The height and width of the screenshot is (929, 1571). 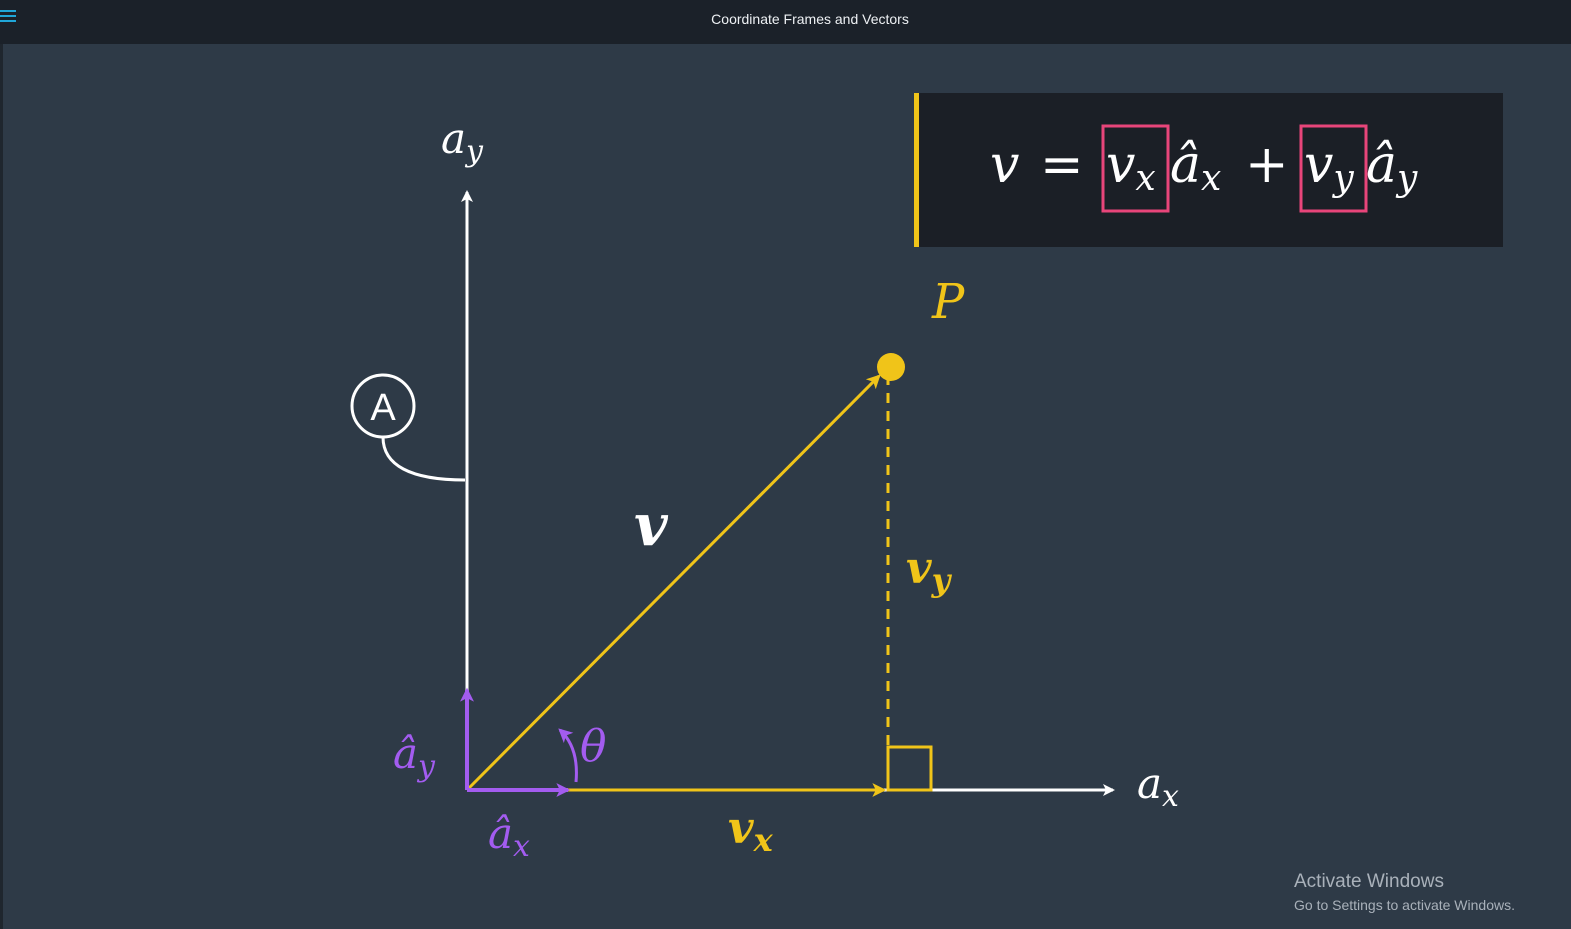 I want to click on term1-coef-sub: x, so click(x=1145, y=178).